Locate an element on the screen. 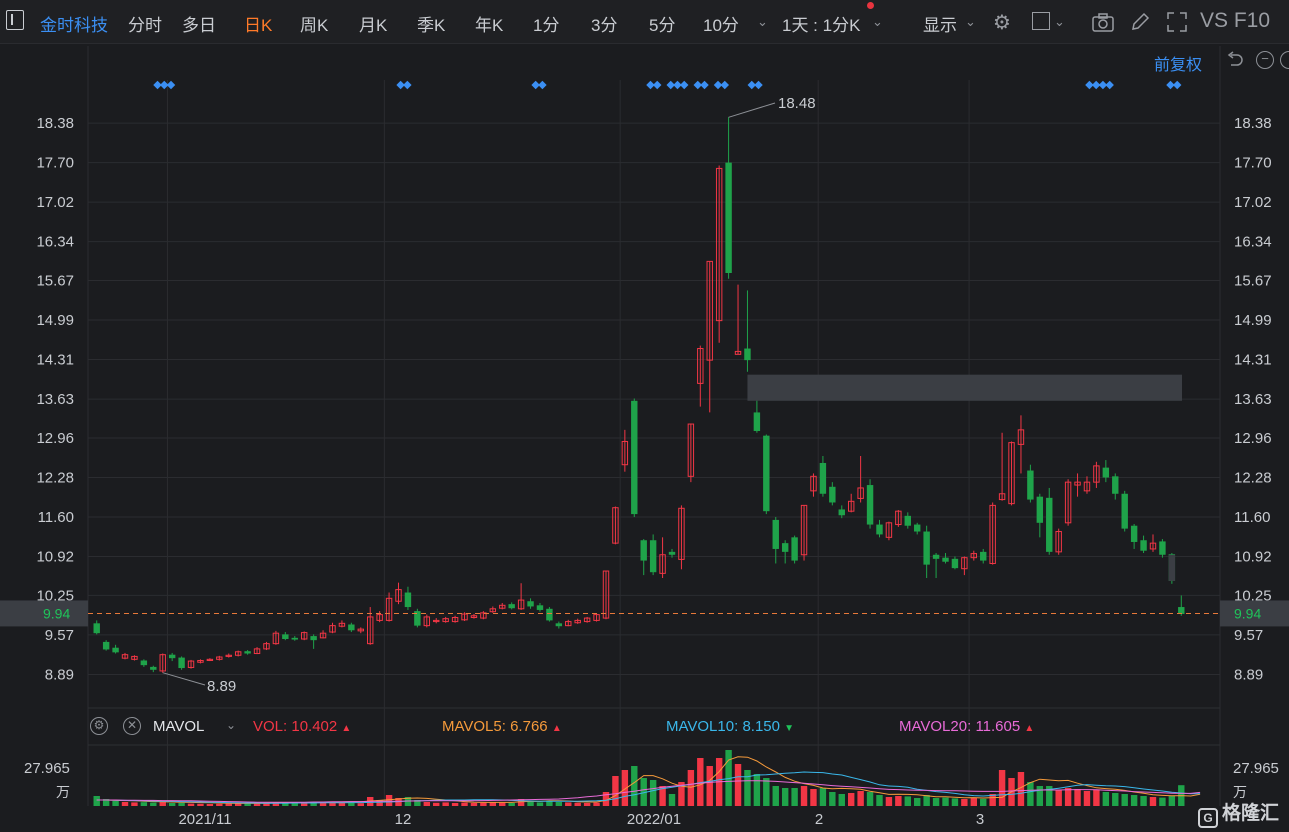  camera-icon is located at coordinates (1103, 22).